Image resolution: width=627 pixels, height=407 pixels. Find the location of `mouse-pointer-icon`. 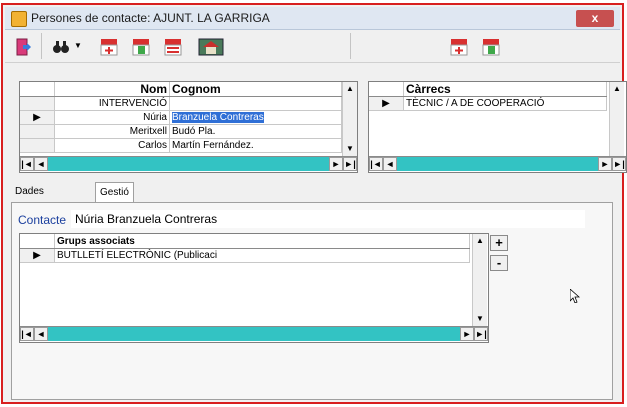

mouse-pointer-icon is located at coordinates (575, 296).